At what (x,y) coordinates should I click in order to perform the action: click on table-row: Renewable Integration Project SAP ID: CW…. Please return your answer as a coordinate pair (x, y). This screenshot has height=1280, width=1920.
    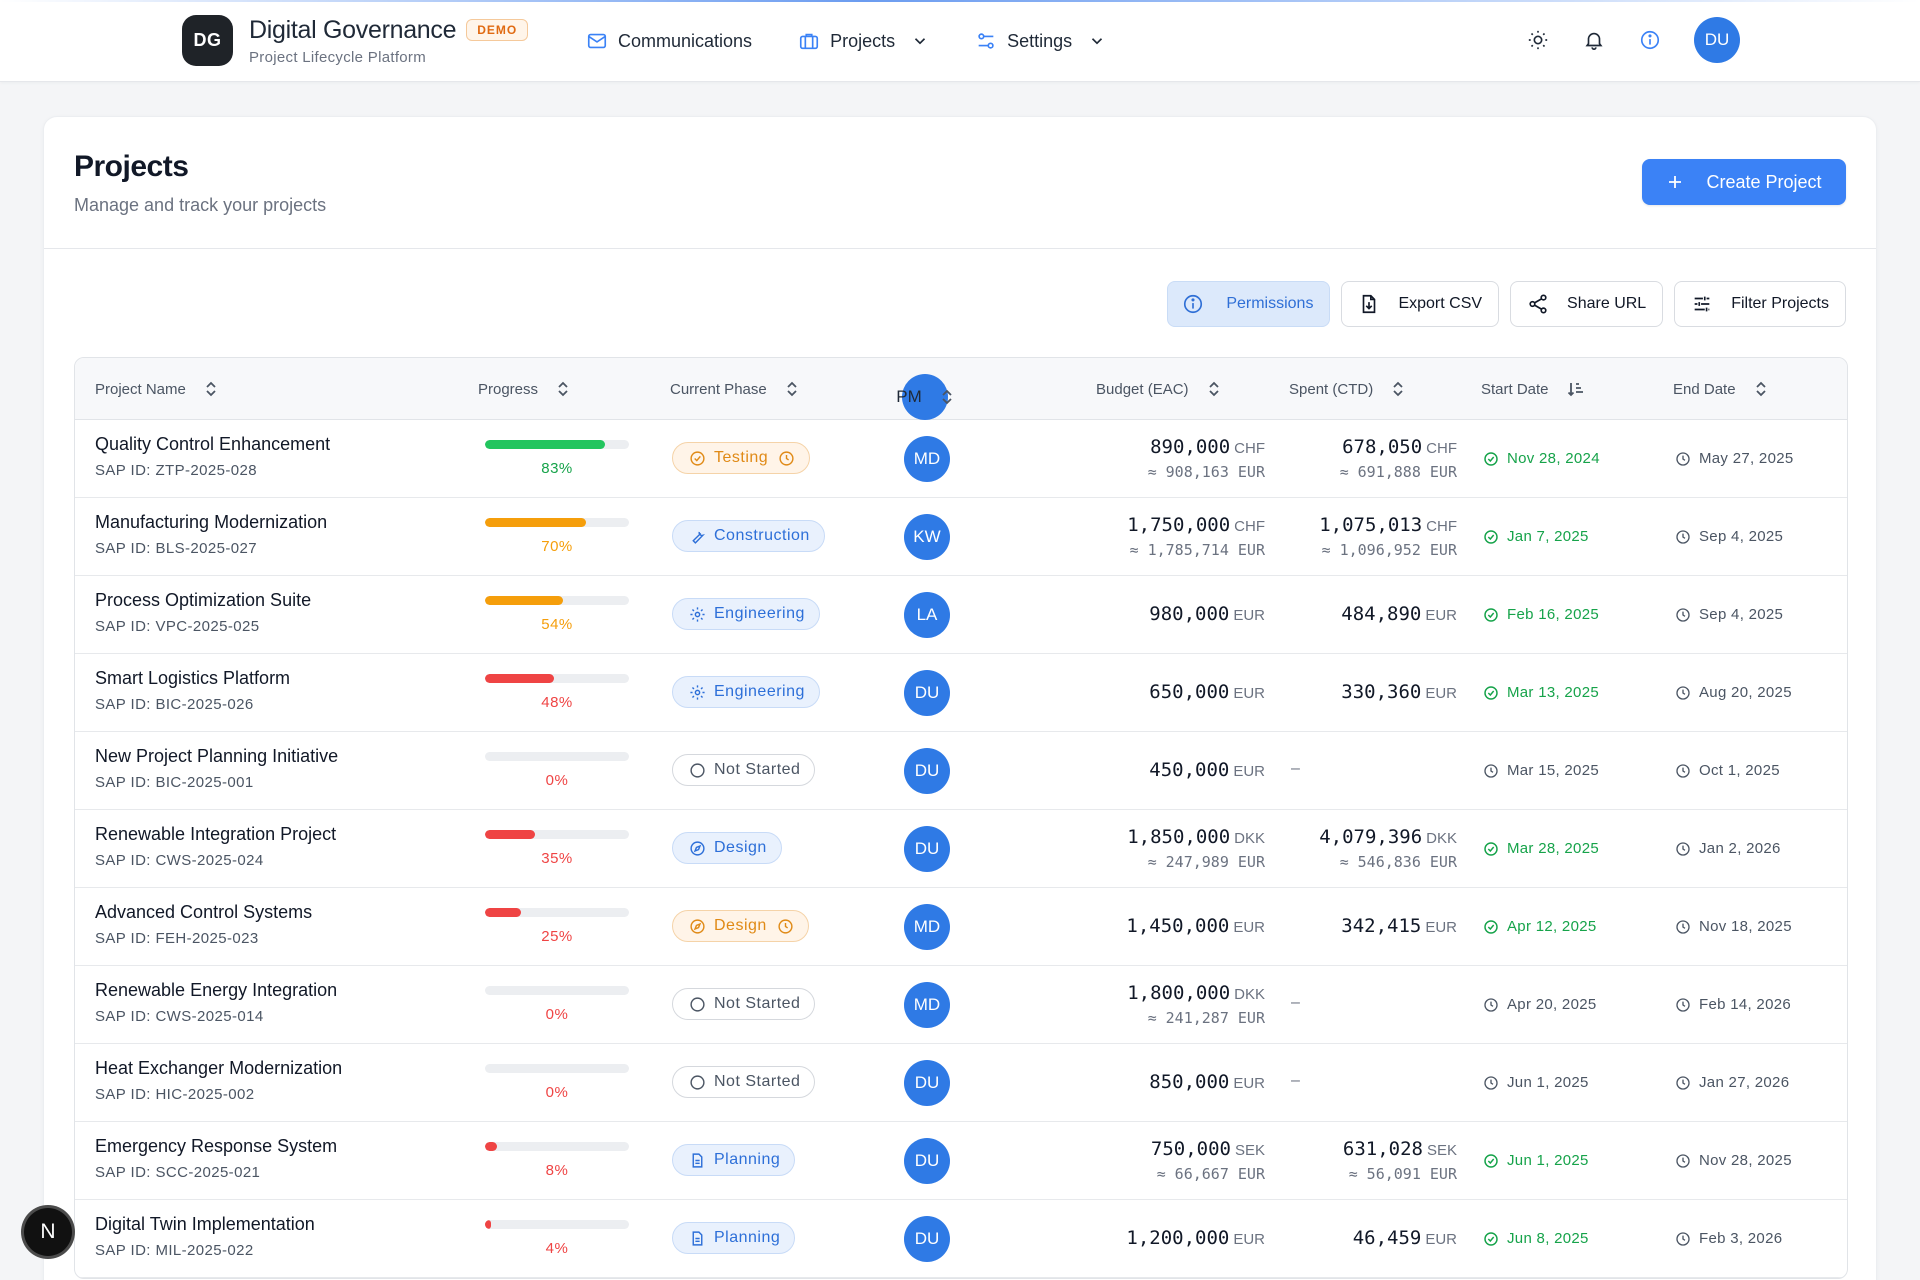
    Looking at the image, I should click on (961, 849).